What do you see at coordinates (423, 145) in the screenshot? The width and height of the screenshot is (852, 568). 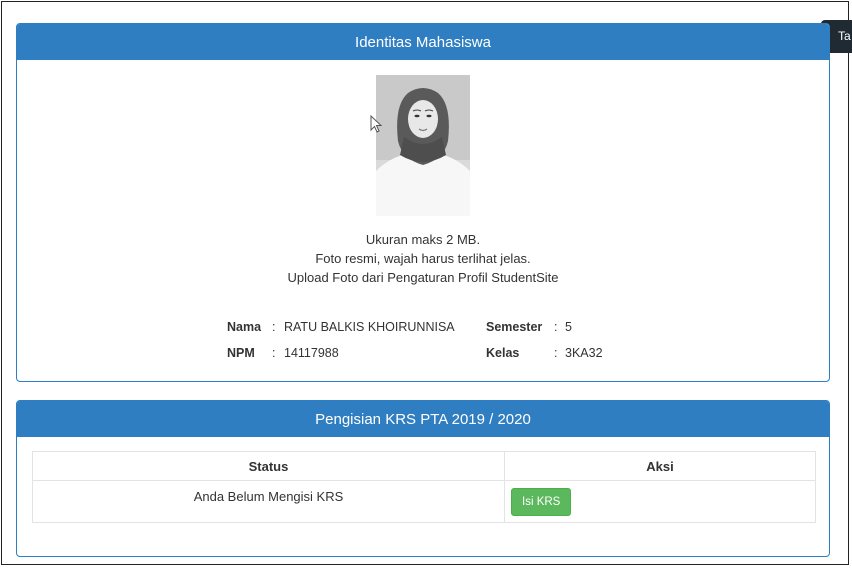 I see `student-photo` at bounding box center [423, 145].